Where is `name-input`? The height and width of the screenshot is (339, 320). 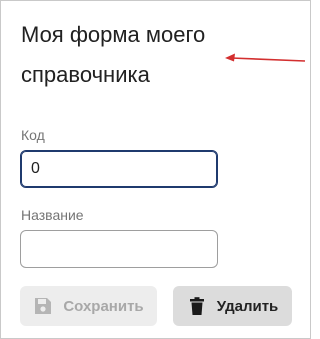 name-input is located at coordinates (119, 249).